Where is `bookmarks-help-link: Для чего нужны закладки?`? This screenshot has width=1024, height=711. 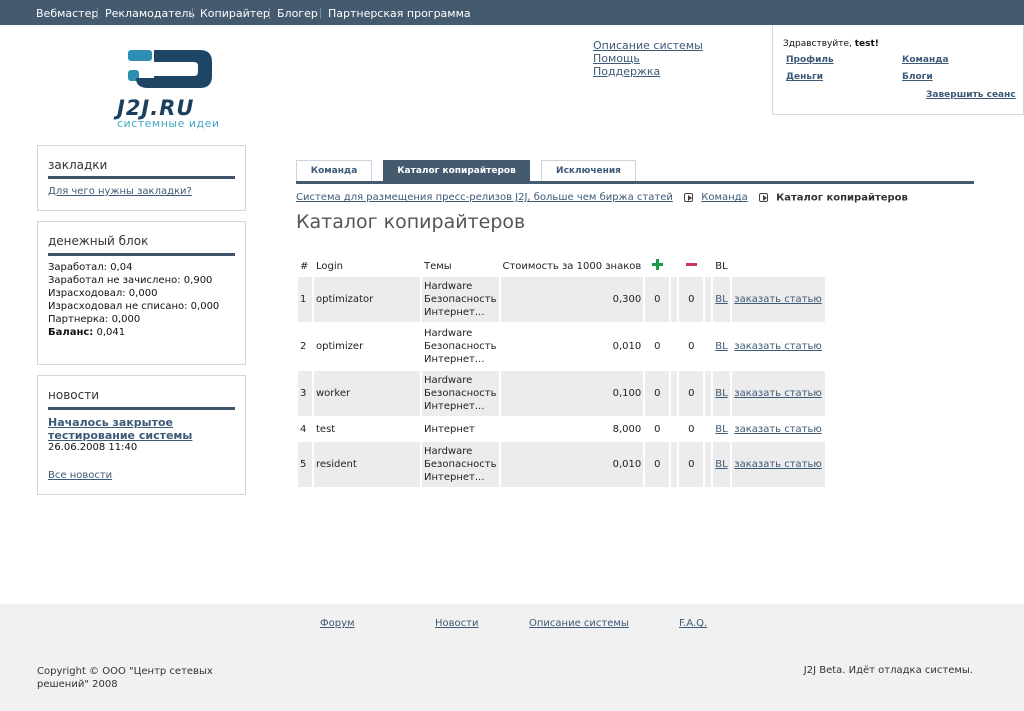
bookmarks-help-link: Для чего нужны закладки? is located at coordinates (120, 191).